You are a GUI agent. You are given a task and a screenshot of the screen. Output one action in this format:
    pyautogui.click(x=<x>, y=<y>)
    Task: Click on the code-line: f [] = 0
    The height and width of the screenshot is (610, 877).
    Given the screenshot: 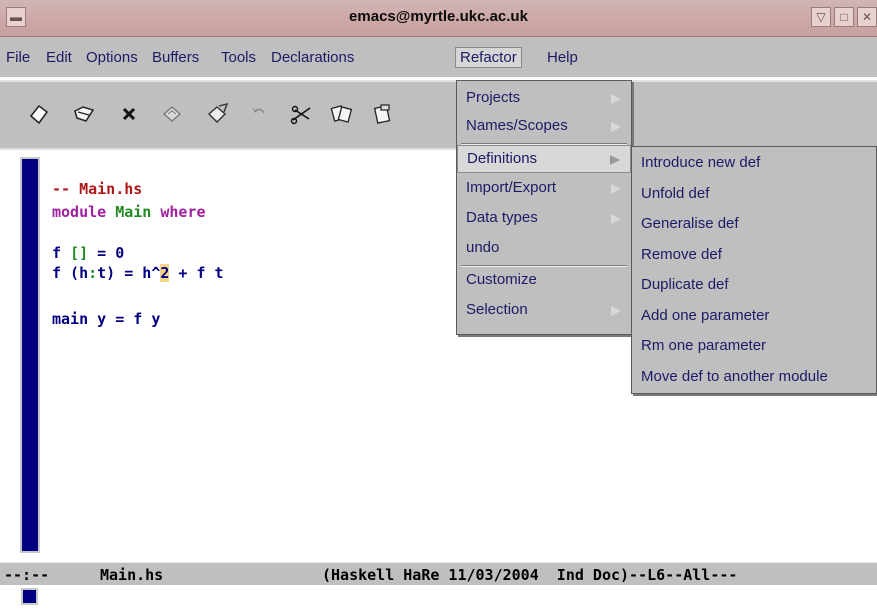 What is the action you would take?
    pyautogui.click(x=88, y=253)
    